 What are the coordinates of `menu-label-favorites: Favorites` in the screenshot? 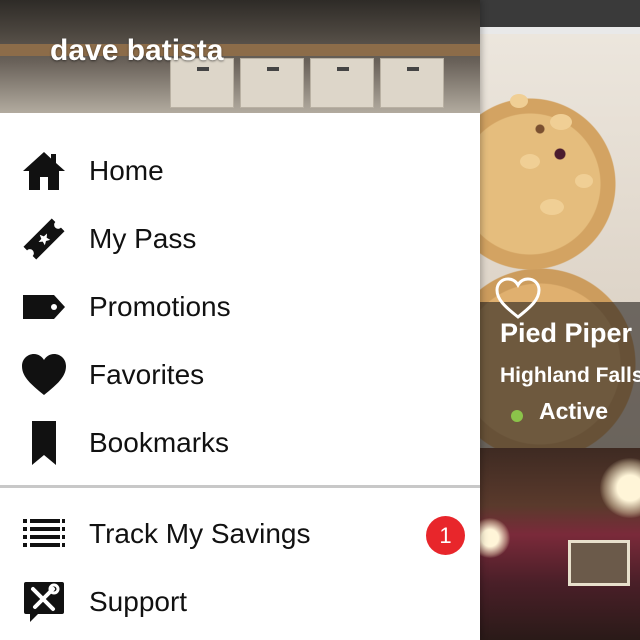 It's located at (147, 374).